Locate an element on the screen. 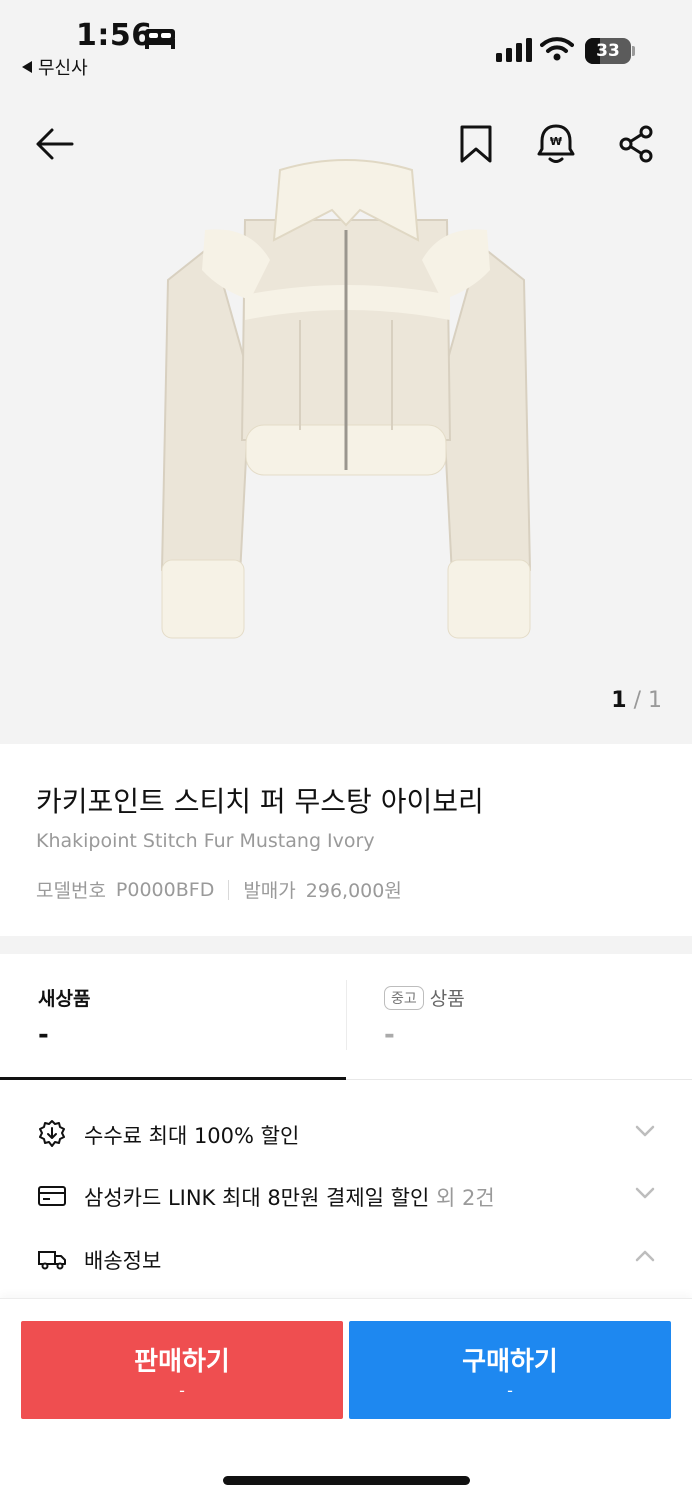 This screenshot has width=692, height=1500. pager-current: 1 is located at coordinates (619, 700).